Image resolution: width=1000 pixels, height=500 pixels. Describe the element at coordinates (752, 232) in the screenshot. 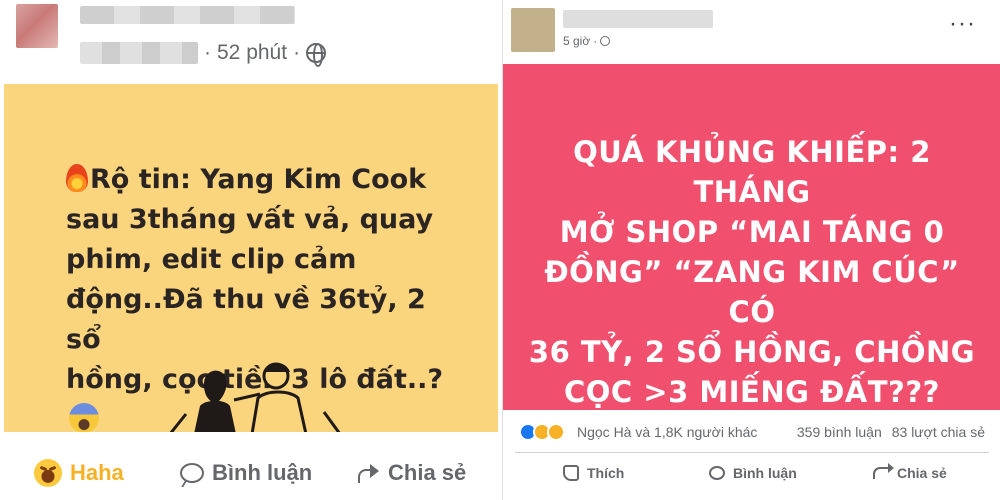

I see `card-line: MỞ SHOP “MAI TÁNG 0` at that location.